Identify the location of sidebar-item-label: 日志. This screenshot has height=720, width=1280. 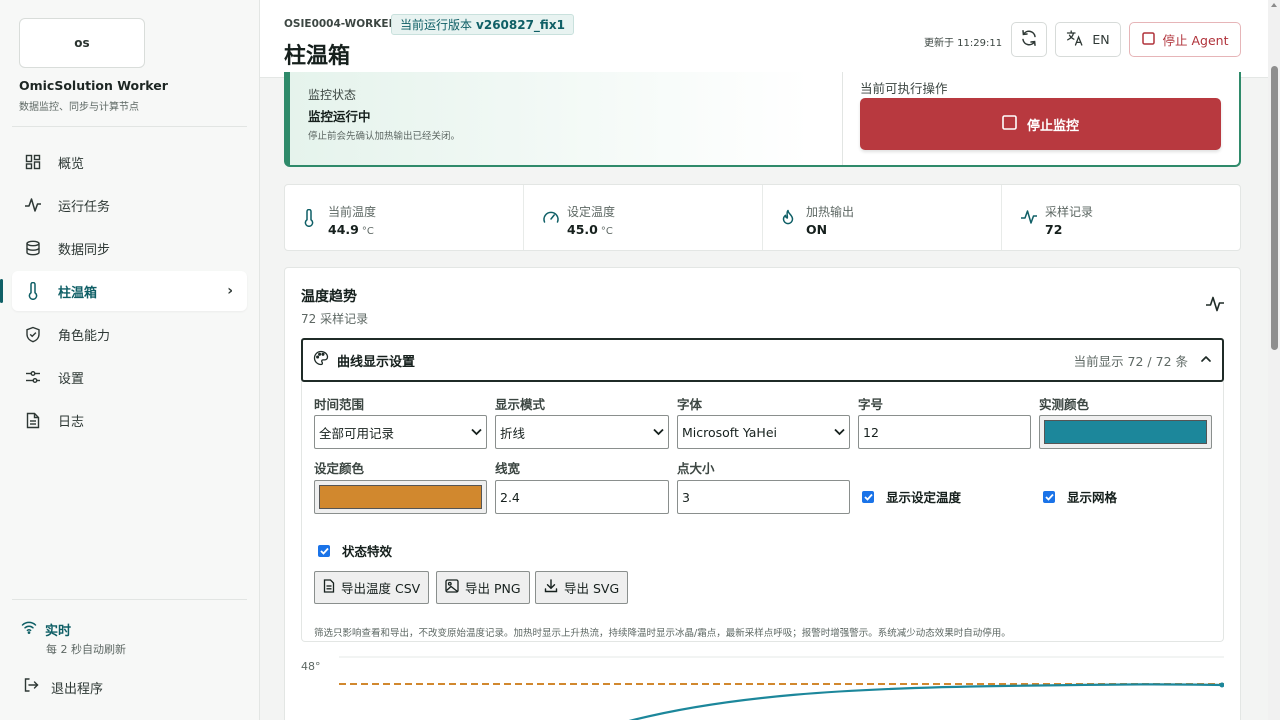
(71, 422).